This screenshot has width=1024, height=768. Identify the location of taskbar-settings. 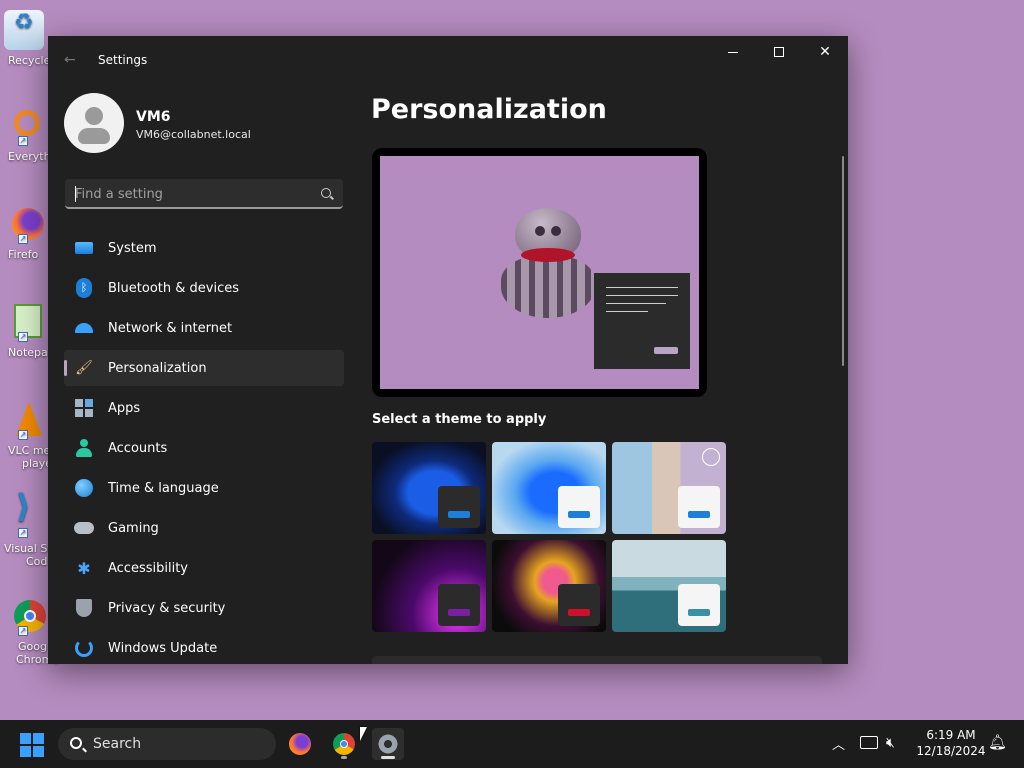
(388, 744).